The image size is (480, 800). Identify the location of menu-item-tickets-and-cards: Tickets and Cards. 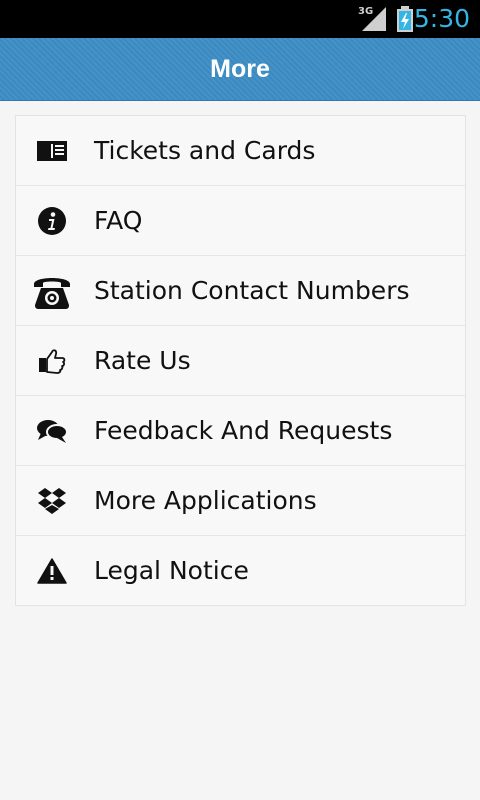
(240, 151).